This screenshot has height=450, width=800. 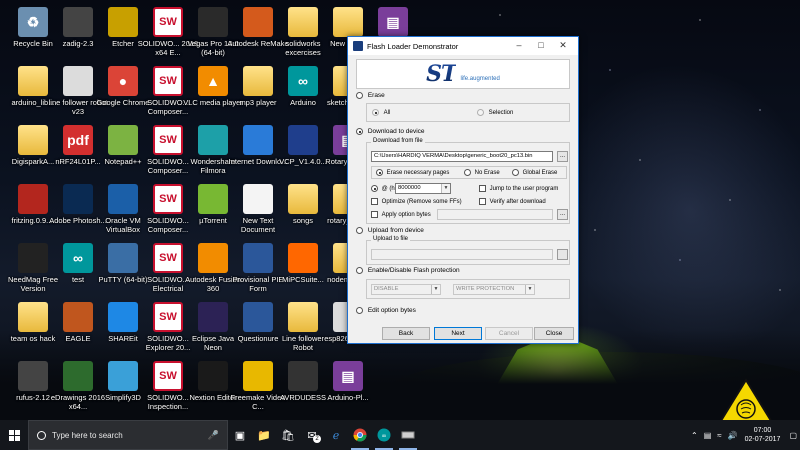 I want to click on verify-option: Verify after download, so click(x=512, y=201).